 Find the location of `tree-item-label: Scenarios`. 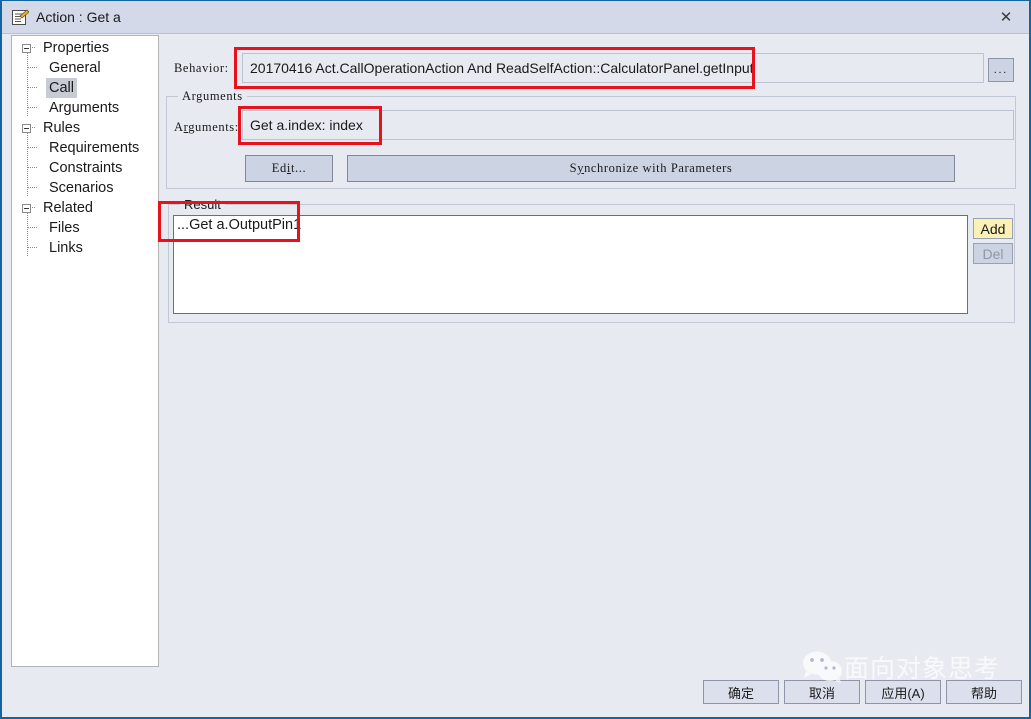

tree-item-label: Scenarios is located at coordinates (81, 188).